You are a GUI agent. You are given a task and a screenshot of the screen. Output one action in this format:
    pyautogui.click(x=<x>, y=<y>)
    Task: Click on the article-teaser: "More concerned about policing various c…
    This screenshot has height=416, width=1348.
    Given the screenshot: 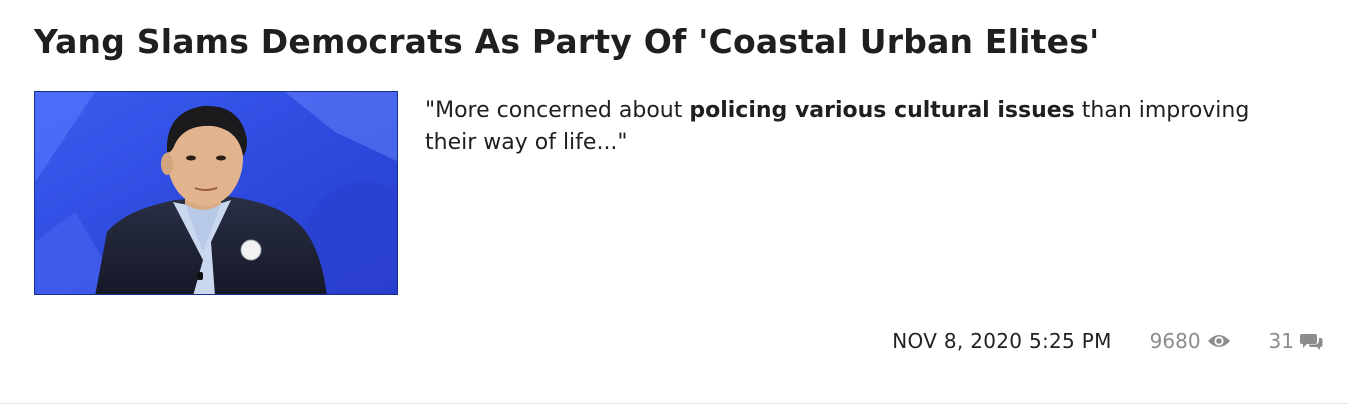 What is the action you would take?
    pyautogui.click(x=865, y=127)
    